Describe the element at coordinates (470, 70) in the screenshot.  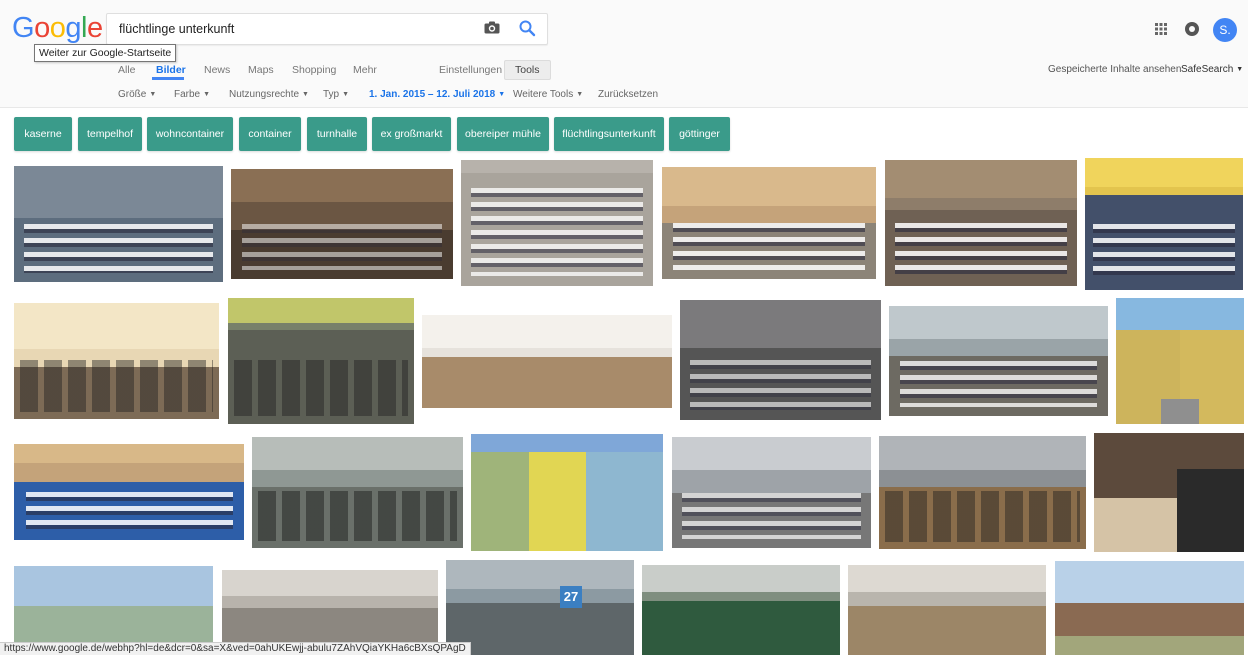
I see `tab-einstellungen: Einstellungen` at that location.